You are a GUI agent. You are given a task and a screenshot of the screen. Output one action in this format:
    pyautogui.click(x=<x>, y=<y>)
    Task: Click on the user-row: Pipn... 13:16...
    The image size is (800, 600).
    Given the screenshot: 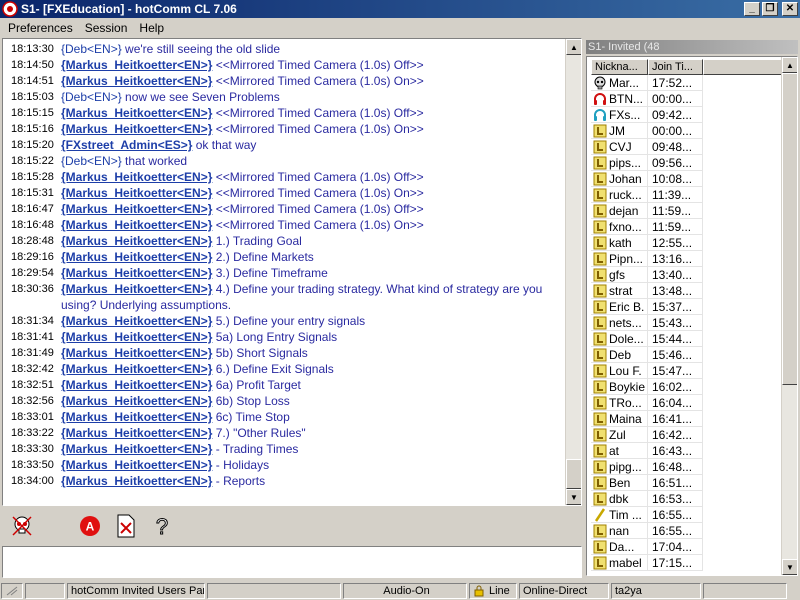 What is the action you would take?
    pyautogui.click(x=647, y=258)
    